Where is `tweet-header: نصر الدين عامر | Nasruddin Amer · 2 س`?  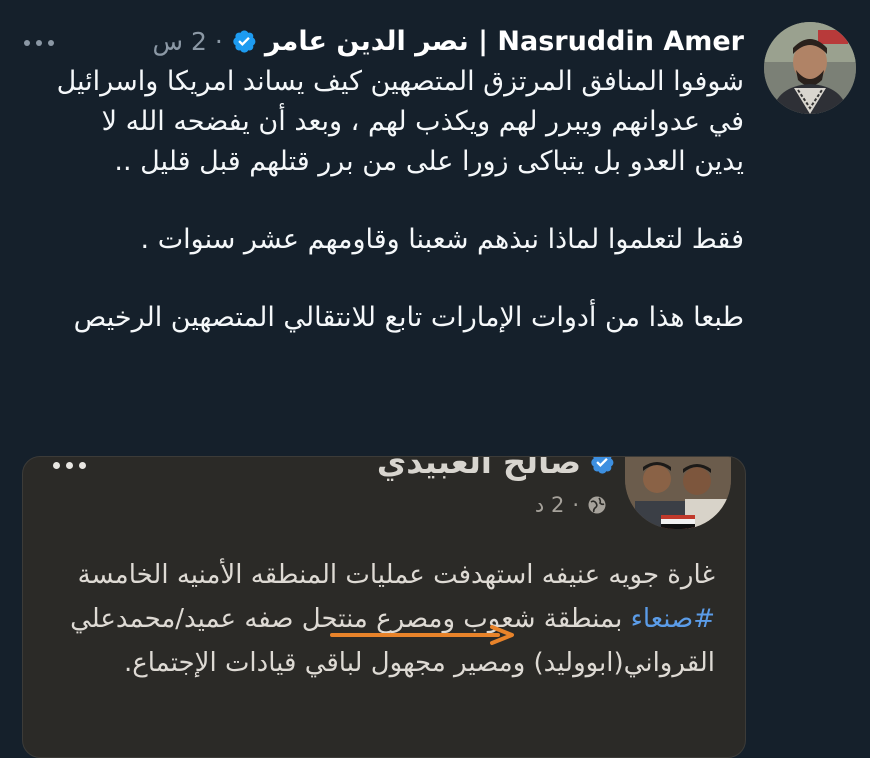
tweet-header: نصر الدين عامر | Nasruddin Amer · 2 س is located at coordinates (448, 41).